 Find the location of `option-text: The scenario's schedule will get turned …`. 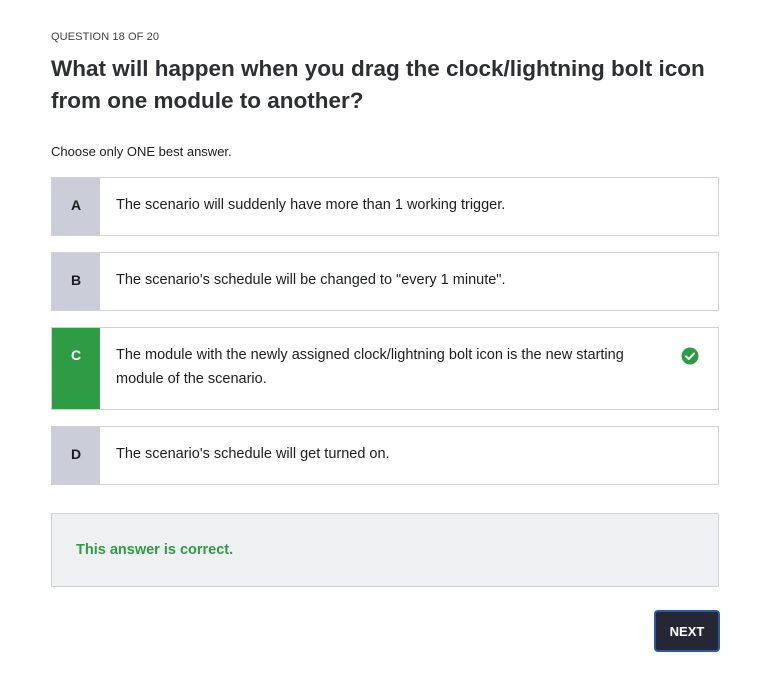

option-text: The scenario's schedule will get turned … is located at coordinates (253, 454).